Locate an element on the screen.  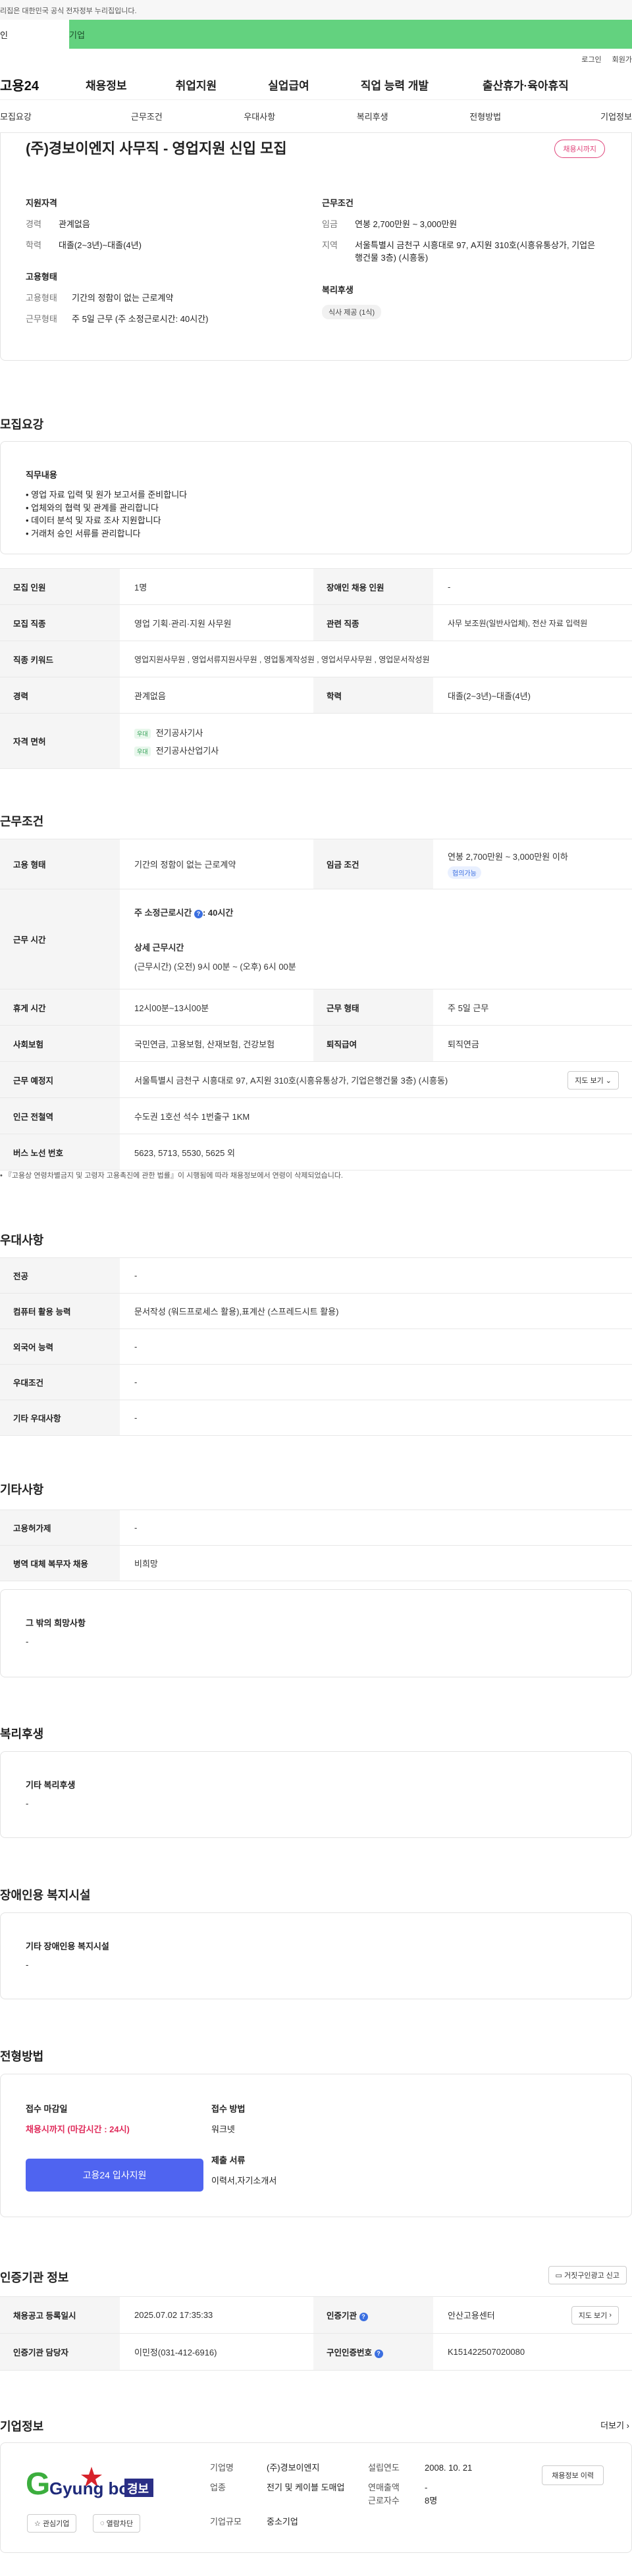
tab-conditions: 근무조건 is located at coordinates (147, 116).